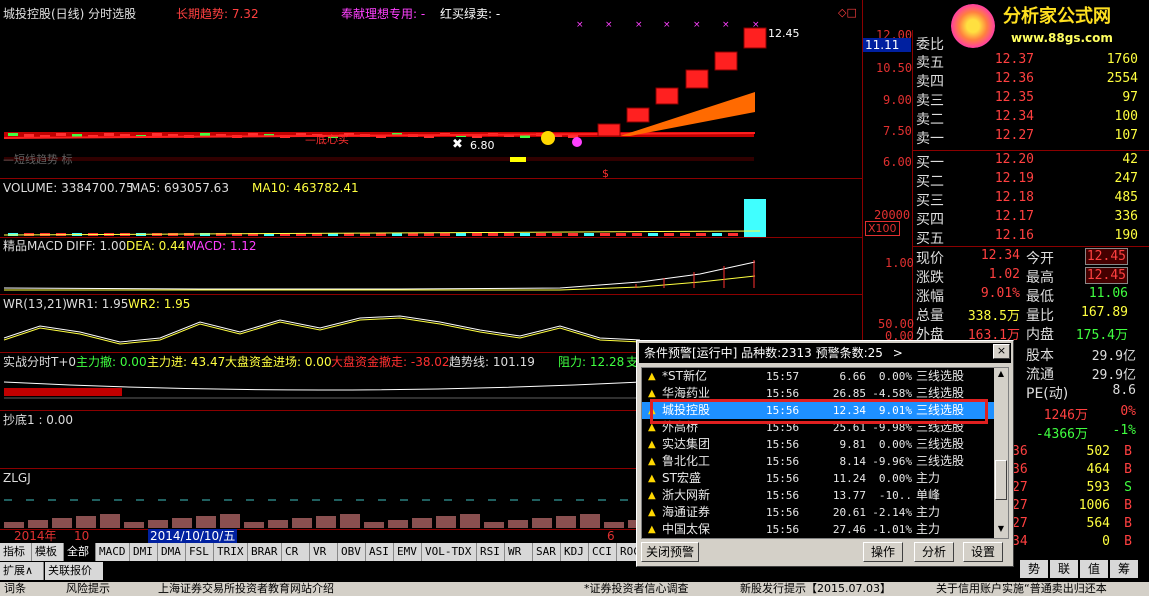  What do you see at coordinates (898, 353) in the screenshot?
I see `dialog-title-arrow: >` at bounding box center [898, 353].